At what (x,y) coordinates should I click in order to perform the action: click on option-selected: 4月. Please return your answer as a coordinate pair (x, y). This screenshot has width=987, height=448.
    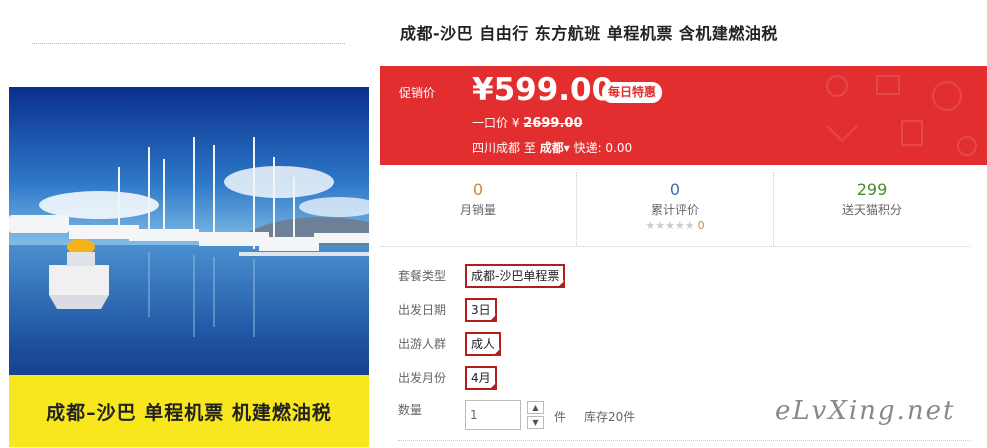
    Looking at the image, I should click on (481, 378).